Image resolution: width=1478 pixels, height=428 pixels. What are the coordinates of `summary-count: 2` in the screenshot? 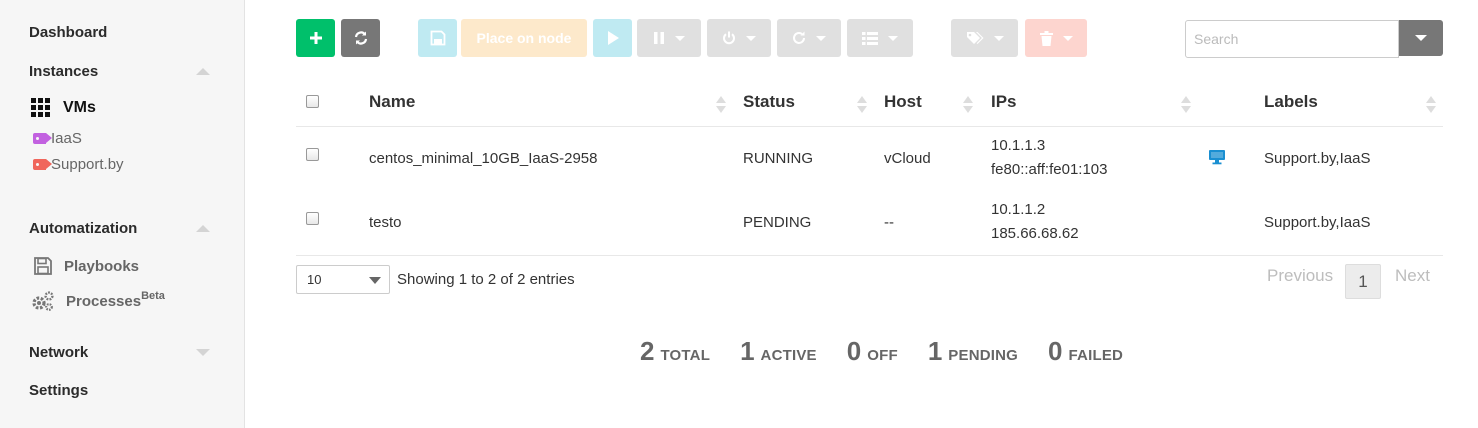 It's located at (647, 351).